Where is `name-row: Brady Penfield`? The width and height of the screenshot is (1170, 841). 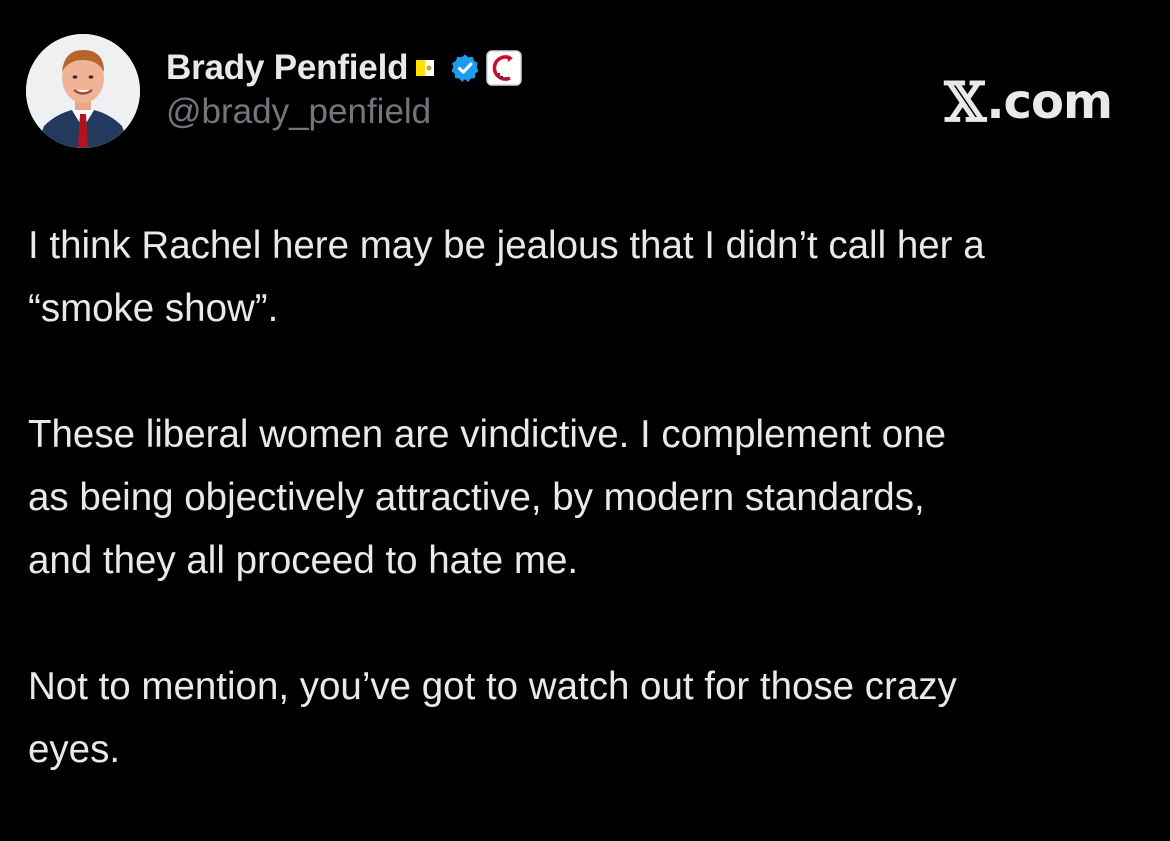
name-row: Brady Penfield is located at coordinates (344, 68).